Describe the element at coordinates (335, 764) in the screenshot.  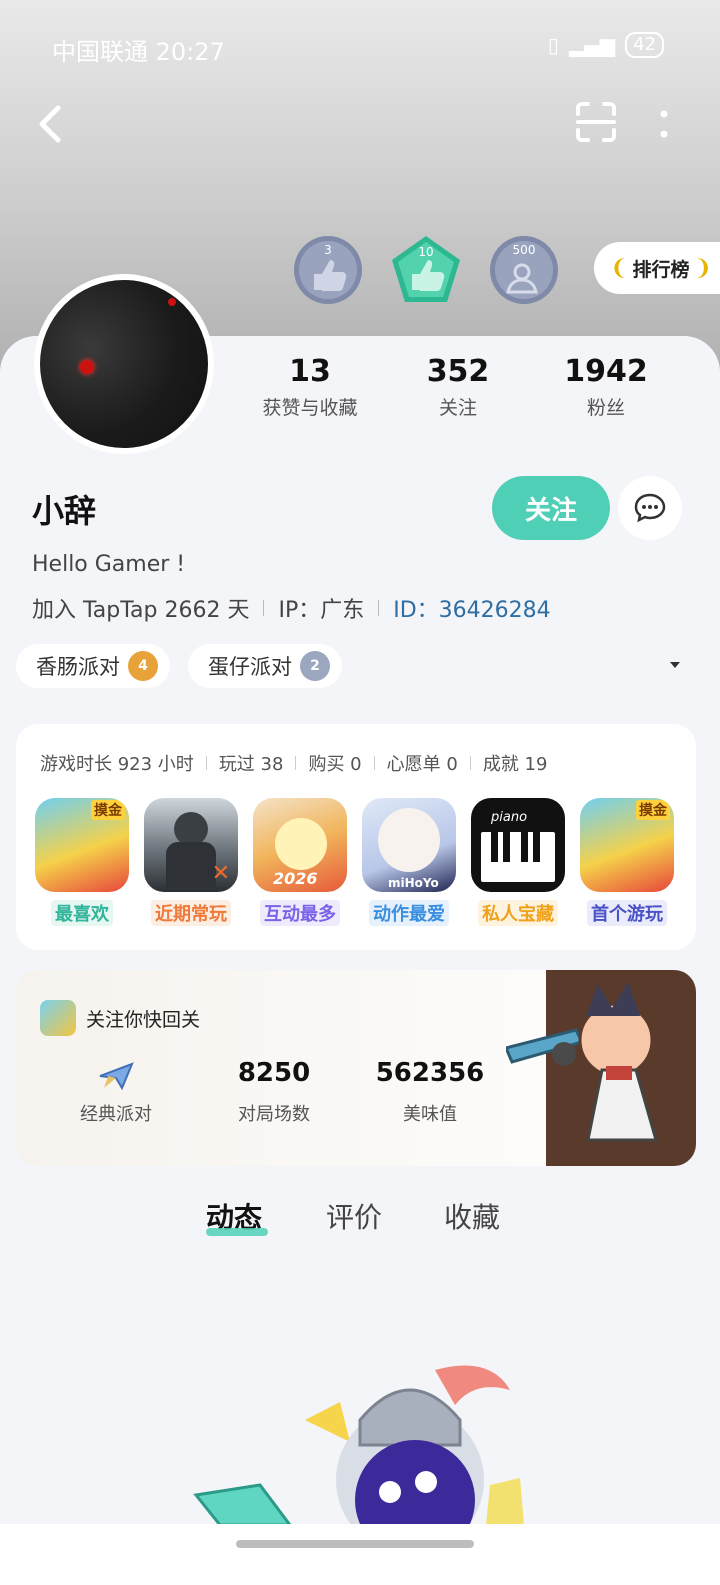
I see `bought-count: 购买 0` at that location.